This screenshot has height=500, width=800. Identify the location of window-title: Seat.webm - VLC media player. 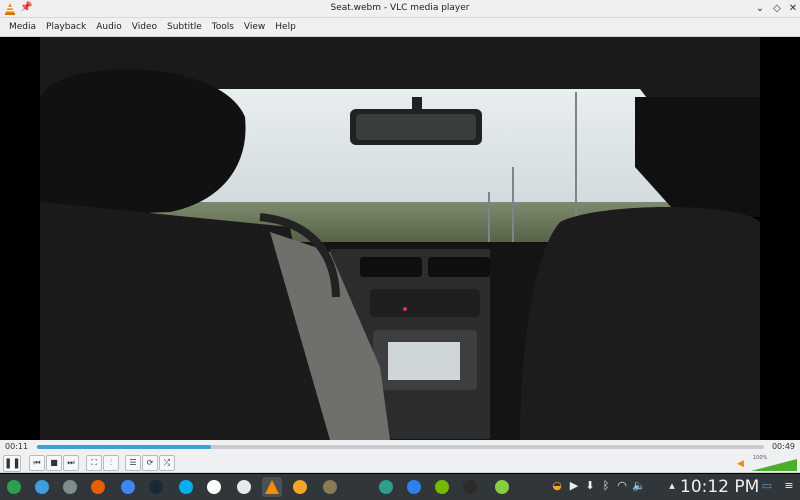
(400, 8).